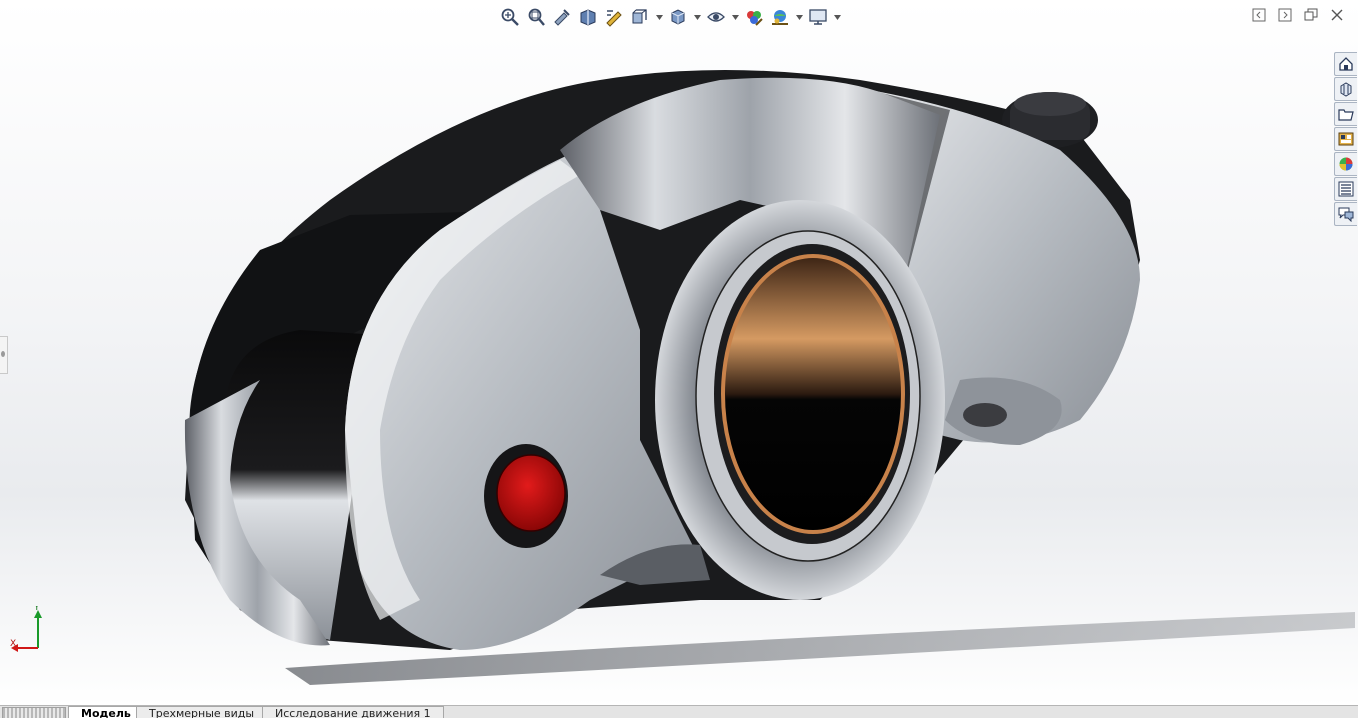  What do you see at coordinates (588, 17) in the screenshot?
I see `section-view-icon` at bounding box center [588, 17].